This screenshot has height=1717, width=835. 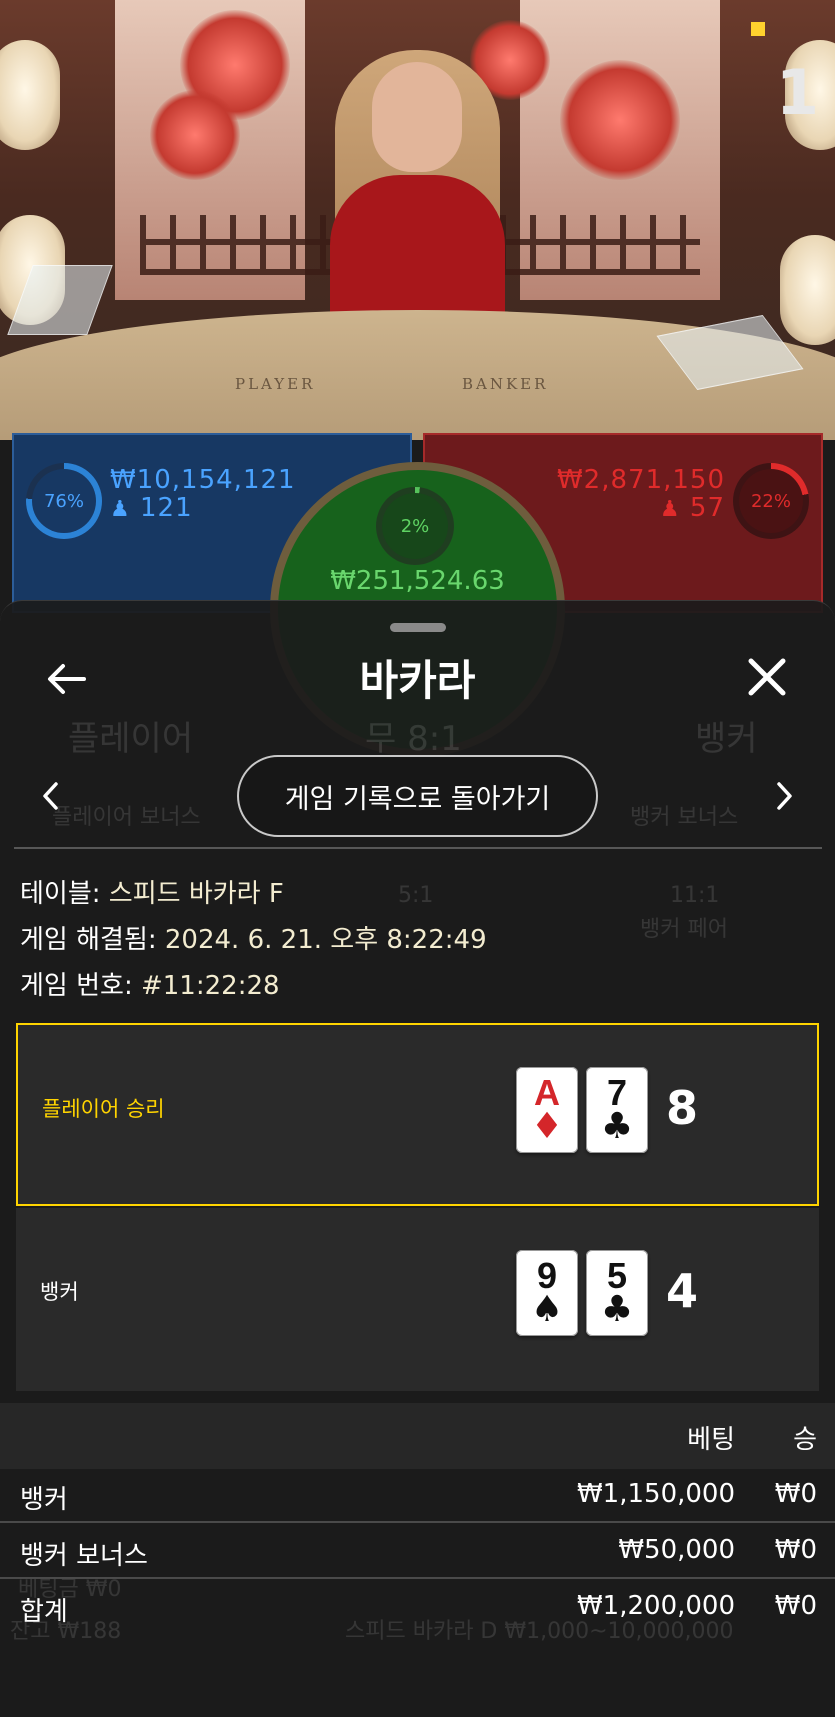 I want to click on tie-percent: 2%, so click(x=415, y=526).